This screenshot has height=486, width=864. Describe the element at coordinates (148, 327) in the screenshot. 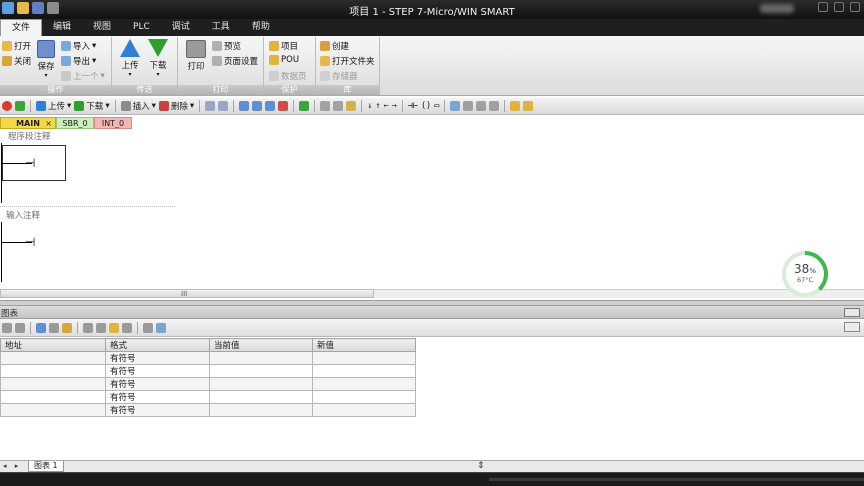

I see `chart-trend-icon` at that location.